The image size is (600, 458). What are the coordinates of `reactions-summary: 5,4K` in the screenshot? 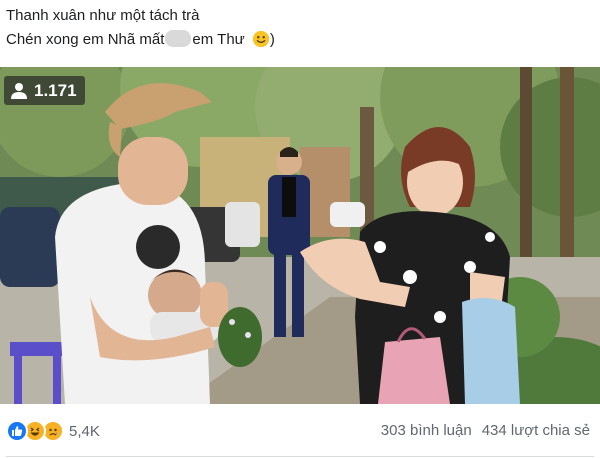 It's located at (53, 431).